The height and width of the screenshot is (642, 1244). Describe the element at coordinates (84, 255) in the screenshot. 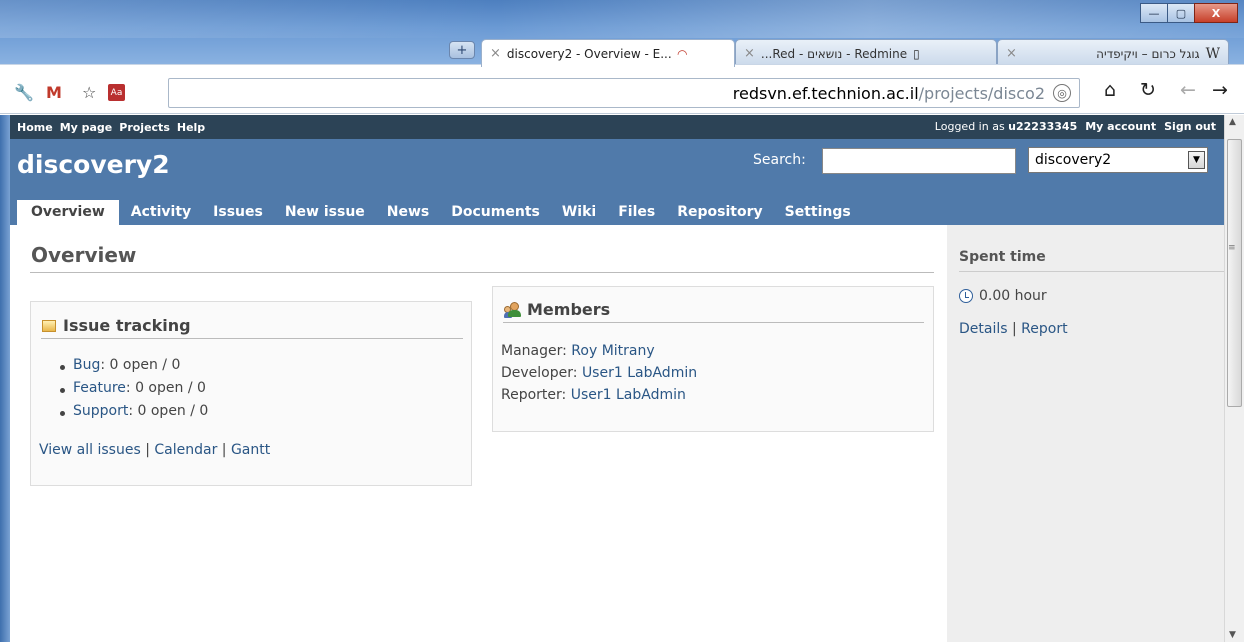

I see `page-title: Overview` at that location.